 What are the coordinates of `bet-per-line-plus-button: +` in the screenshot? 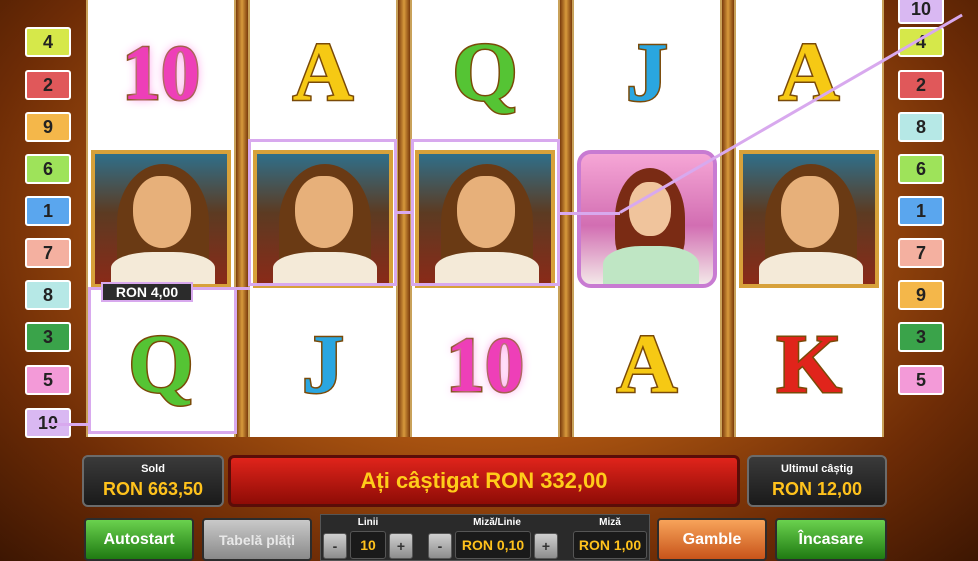 It's located at (546, 546).